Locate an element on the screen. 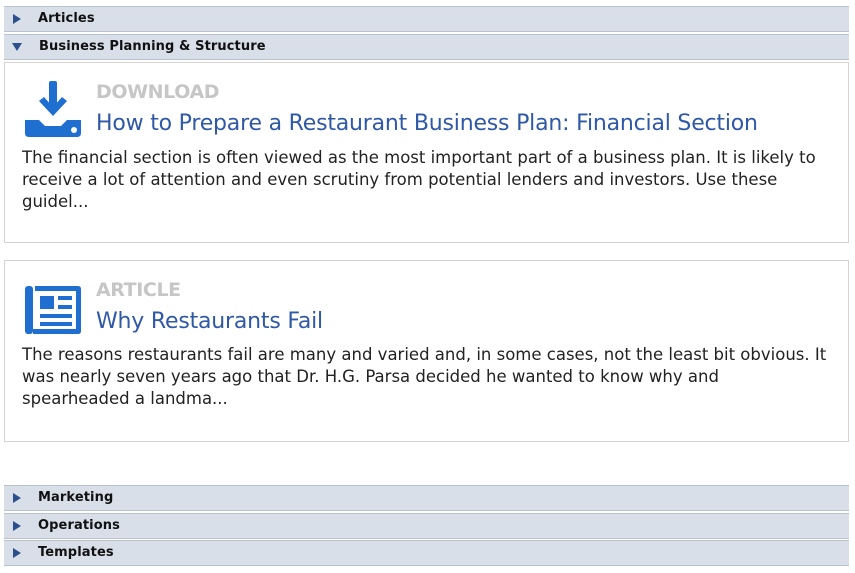 This screenshot has height=573, width=855. content-type-label: DOWNLOAD is located at coordinates (158, 92).